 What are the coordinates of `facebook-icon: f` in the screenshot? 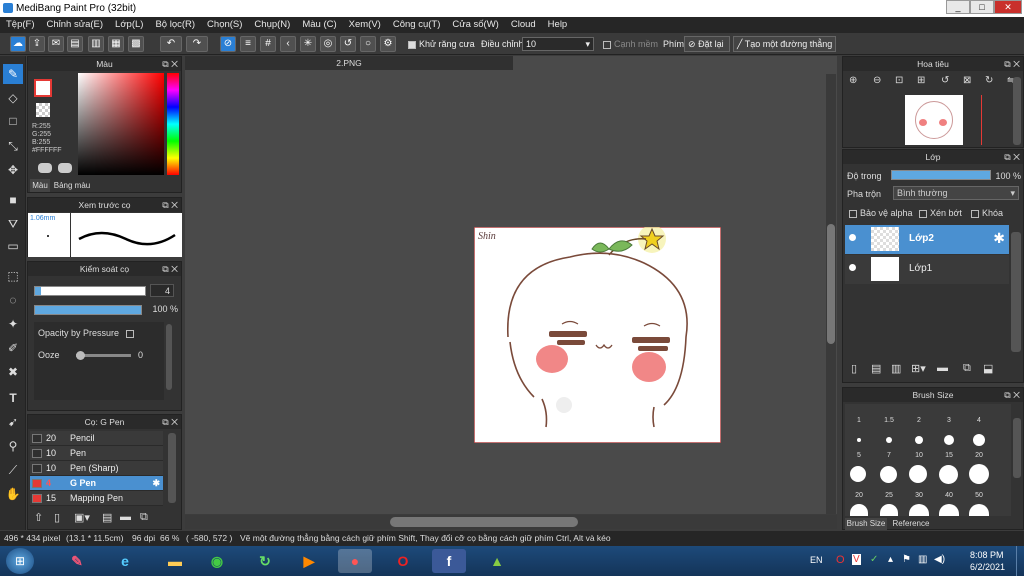 It's located at (449, 561).